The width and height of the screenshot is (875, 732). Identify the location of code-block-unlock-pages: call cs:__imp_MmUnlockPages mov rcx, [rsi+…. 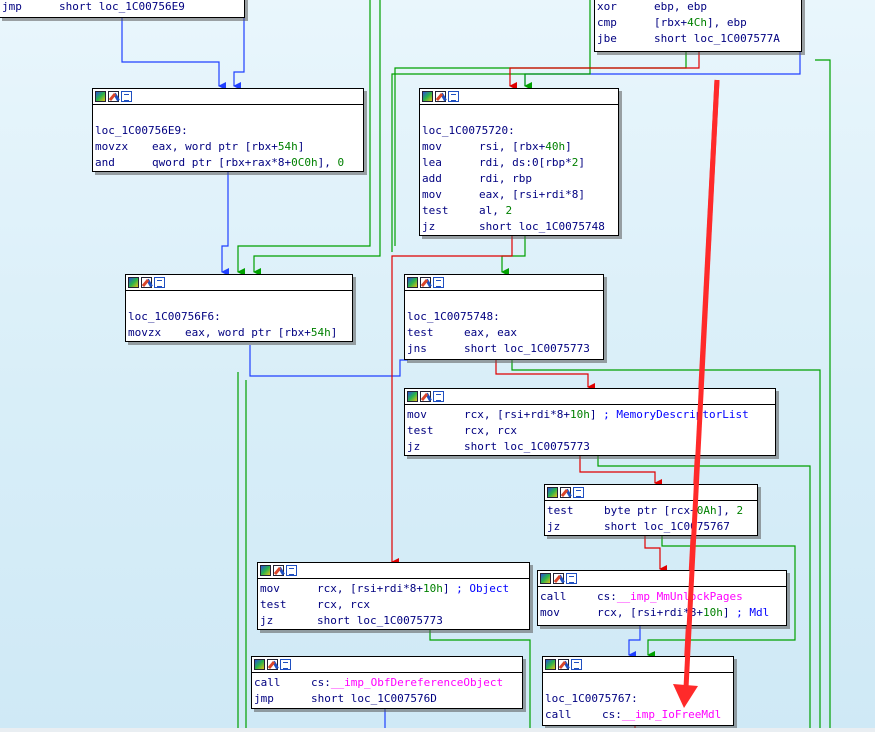
(662, 598).